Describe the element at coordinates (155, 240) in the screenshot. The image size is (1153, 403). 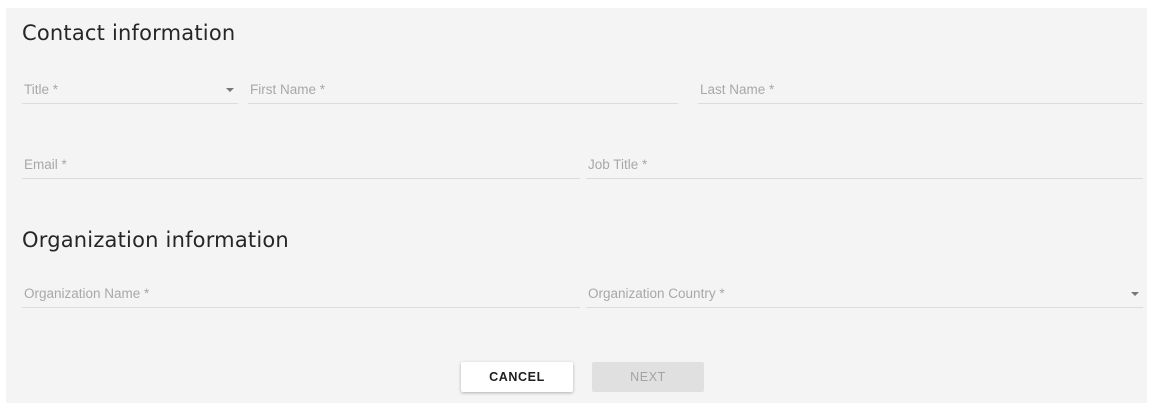
I see `organization-information-heading: Organization information` at that location.